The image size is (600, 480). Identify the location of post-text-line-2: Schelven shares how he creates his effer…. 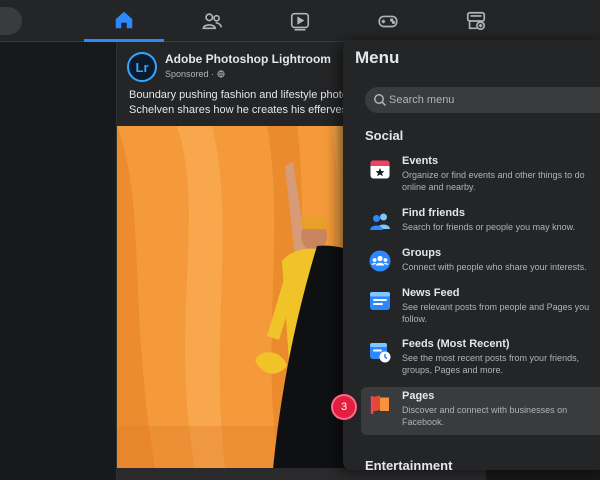
(241, 110).